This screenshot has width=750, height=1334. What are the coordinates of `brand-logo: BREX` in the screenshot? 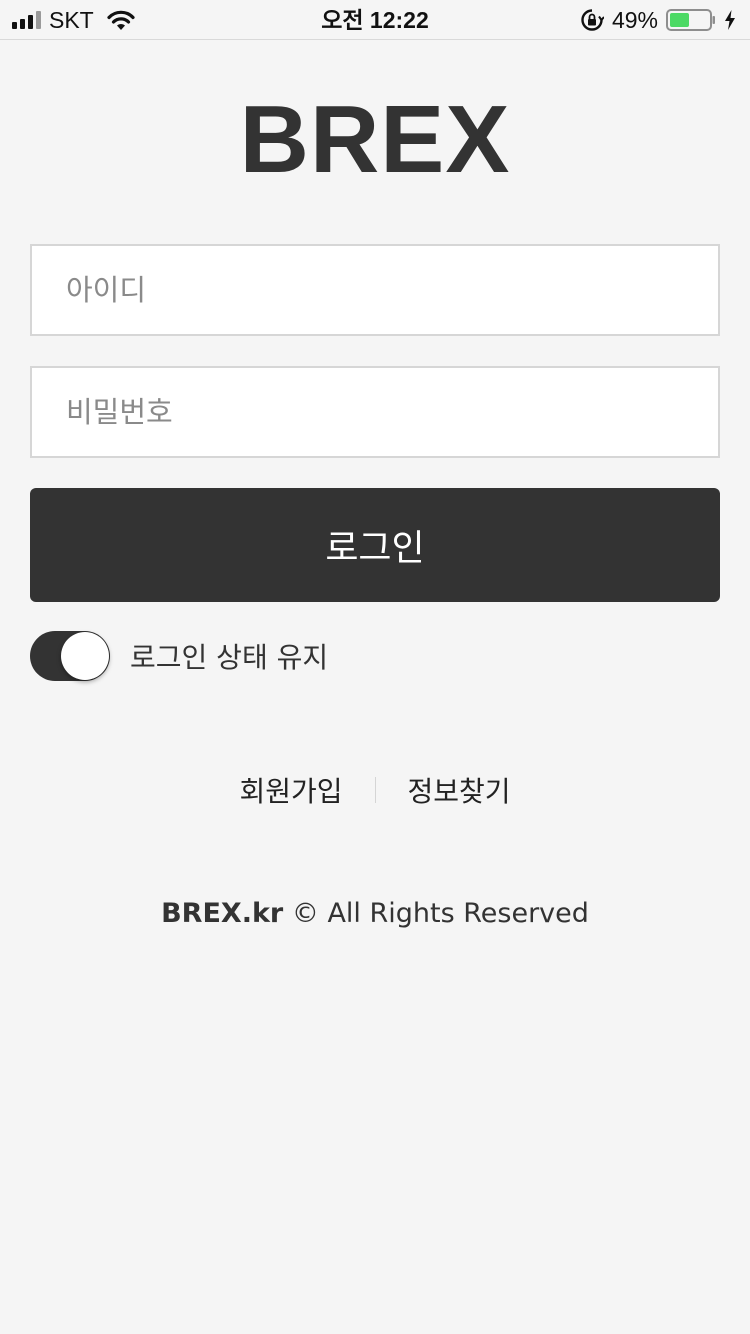 It's located at (375, 139).